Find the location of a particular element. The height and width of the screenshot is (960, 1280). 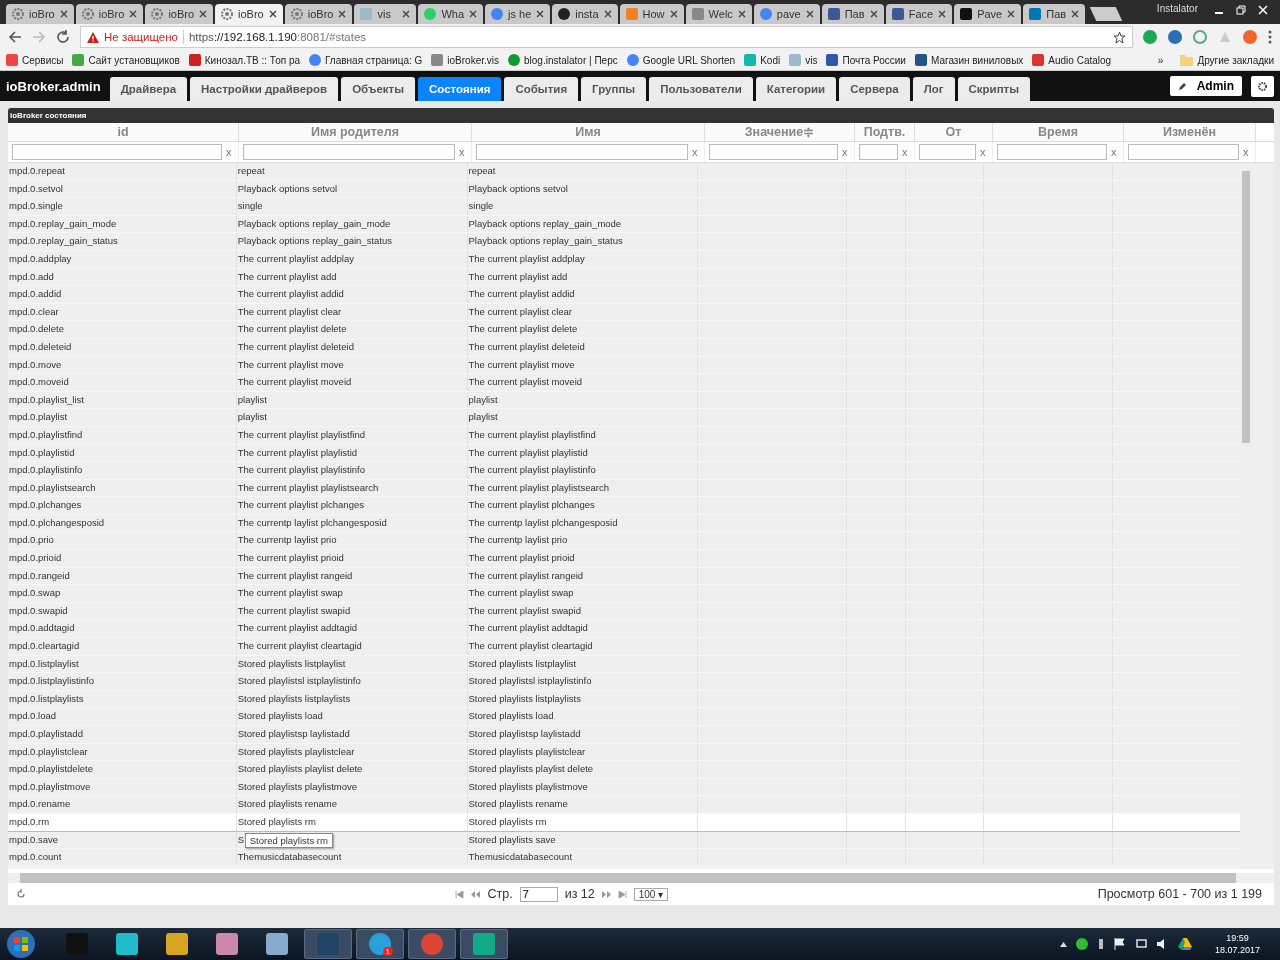

more-bookmarks-button: » is located at coordinates (1160, 60).